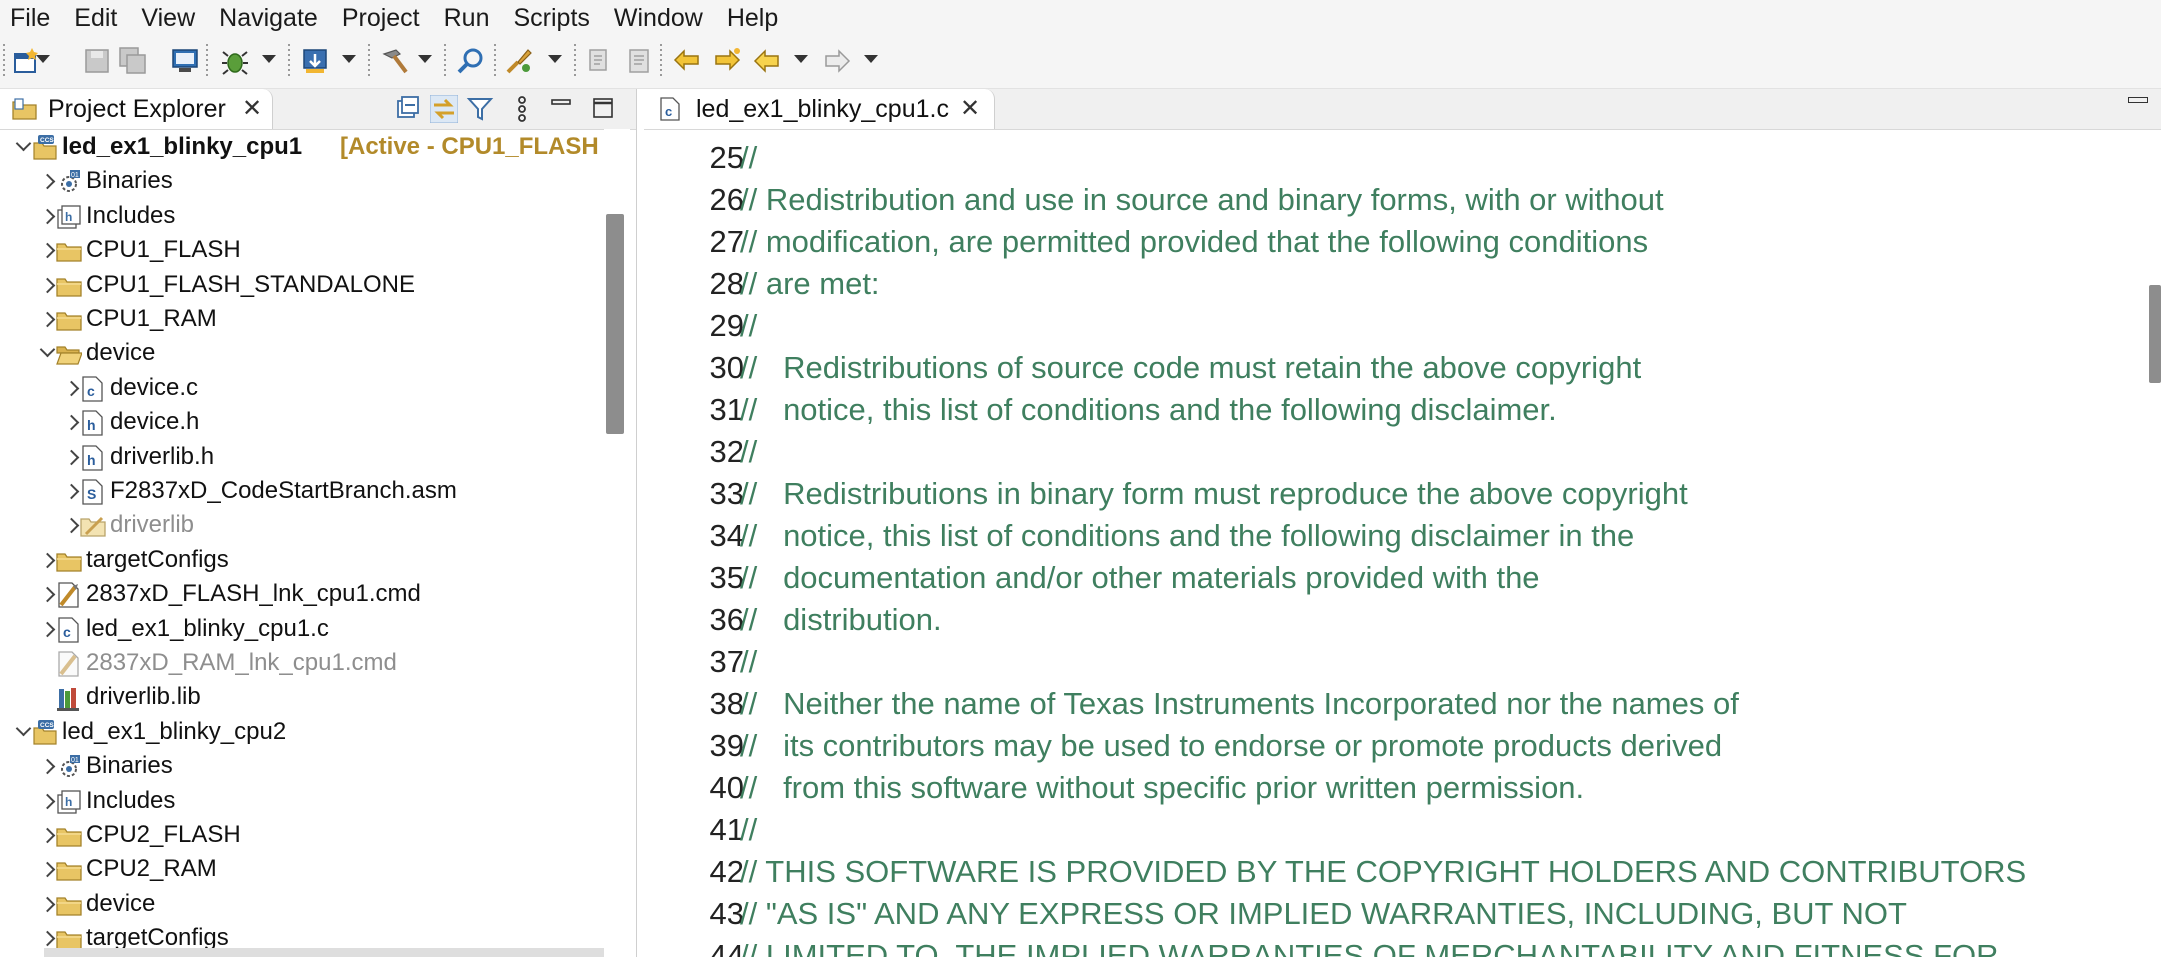 This screenshot has width=2161, height=957. What do you see at coordinates (601, 61) in the screenshot?
I see `prev-annotation-icon` at bounding box center [601, 61].